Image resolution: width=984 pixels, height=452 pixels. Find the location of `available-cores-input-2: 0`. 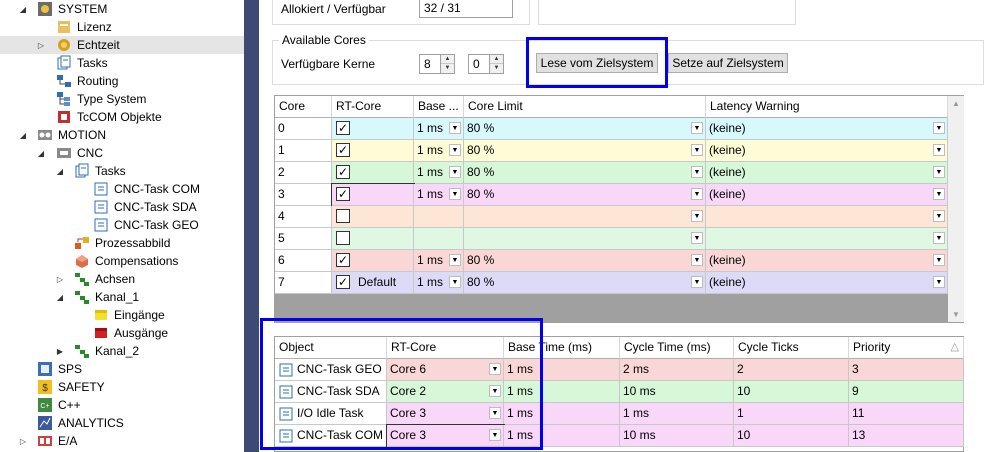

available-cores-input-2: 0 is located at coordinates (479, 64).